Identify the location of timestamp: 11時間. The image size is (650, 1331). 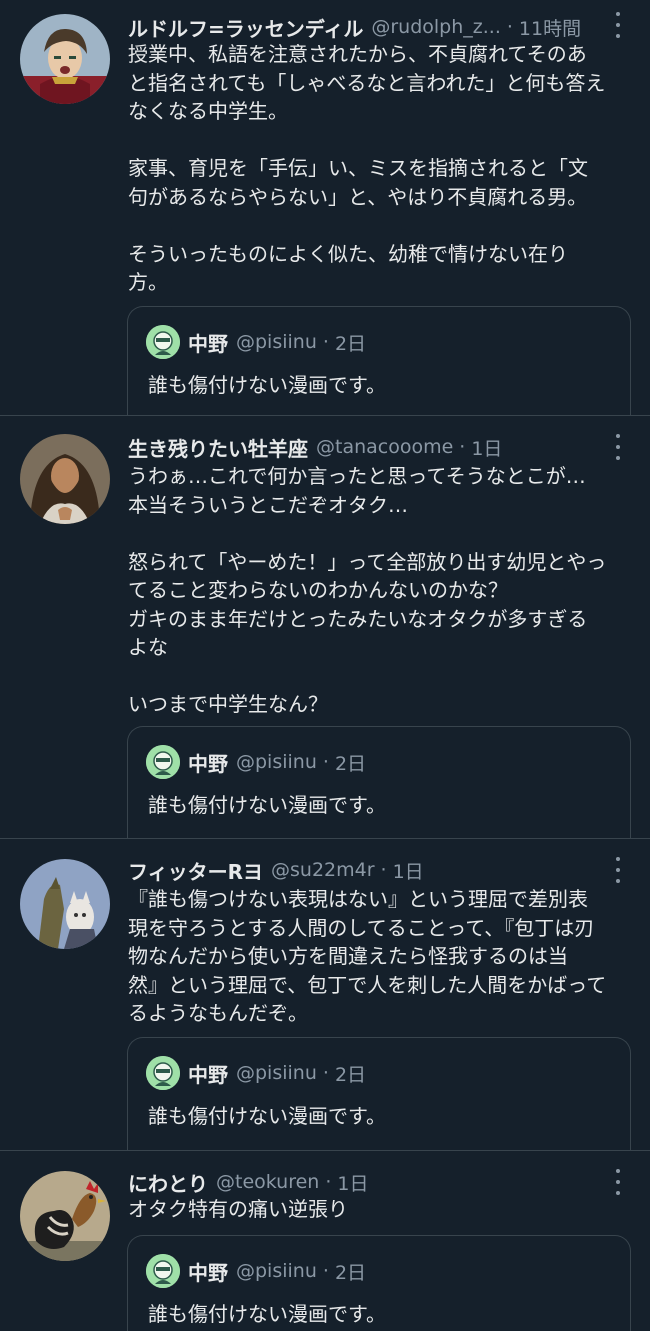
(550, 27).